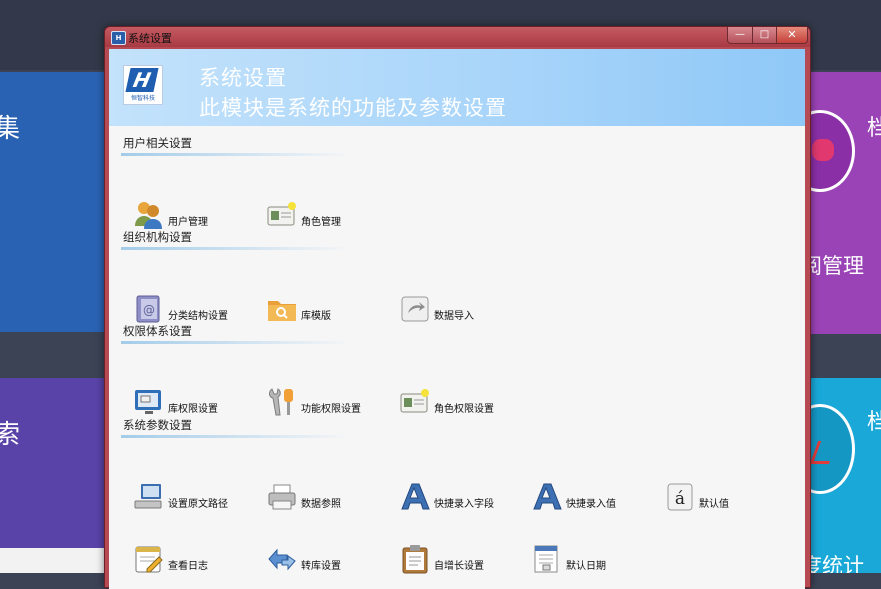 This screenshot has height=589, width=881. Describe the element at coordinates (282, 311) in the screenshot. I see `folder-search-icon` at that location.